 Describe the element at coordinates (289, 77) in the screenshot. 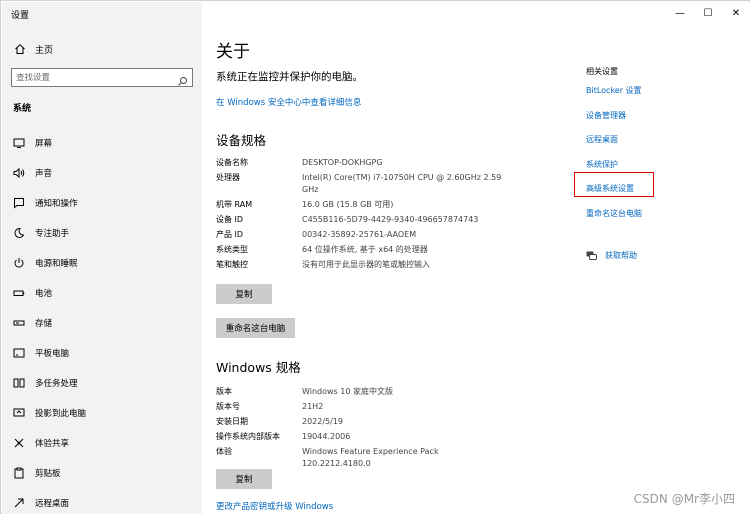

I see `protection-status: 系统正在监控并保护你的电脑。` at that location.